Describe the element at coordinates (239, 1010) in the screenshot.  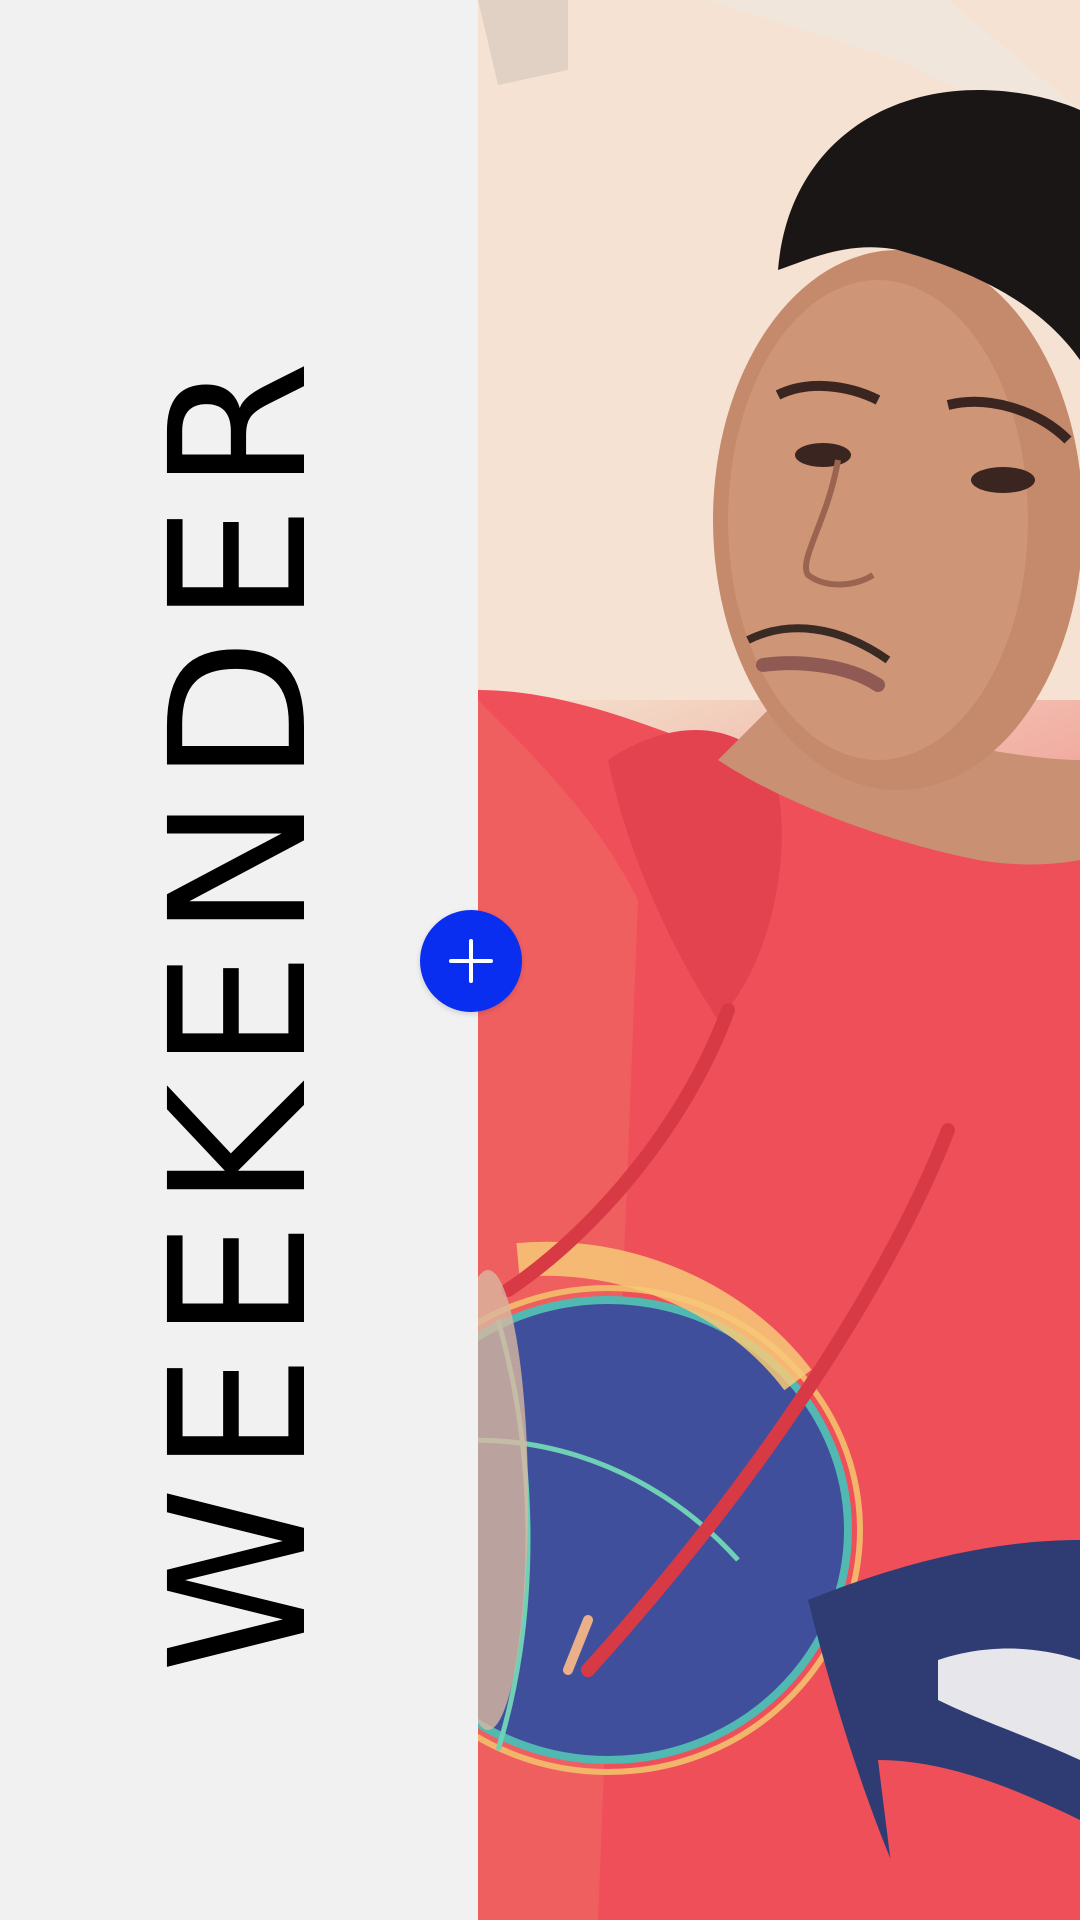
I see `vertical-title: WEEKENDER` at that location.